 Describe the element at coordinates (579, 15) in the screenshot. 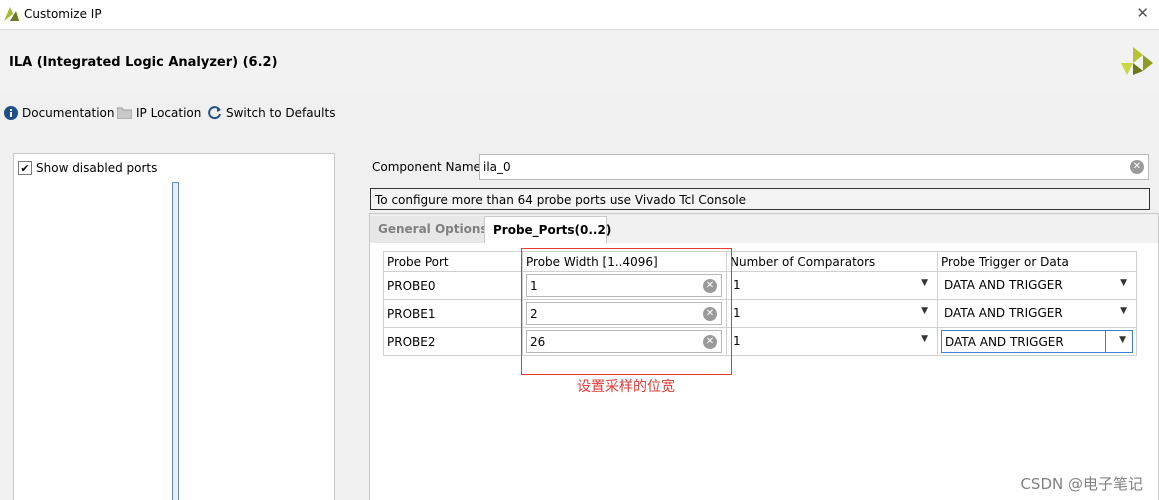

I see `title-bar: Customize IP ✕` at that location.